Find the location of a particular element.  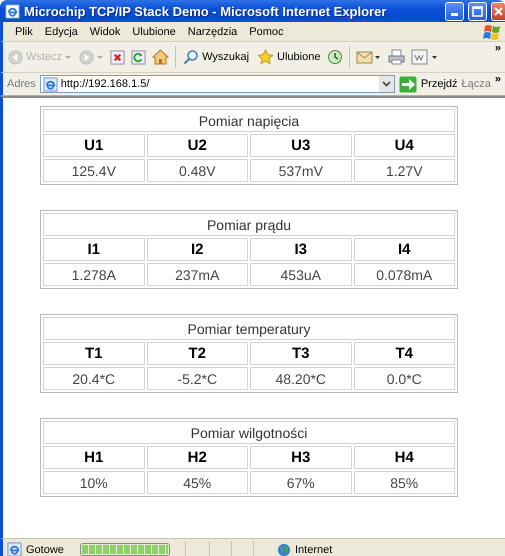

column-header: H2 is located at coordinates (197, 457).